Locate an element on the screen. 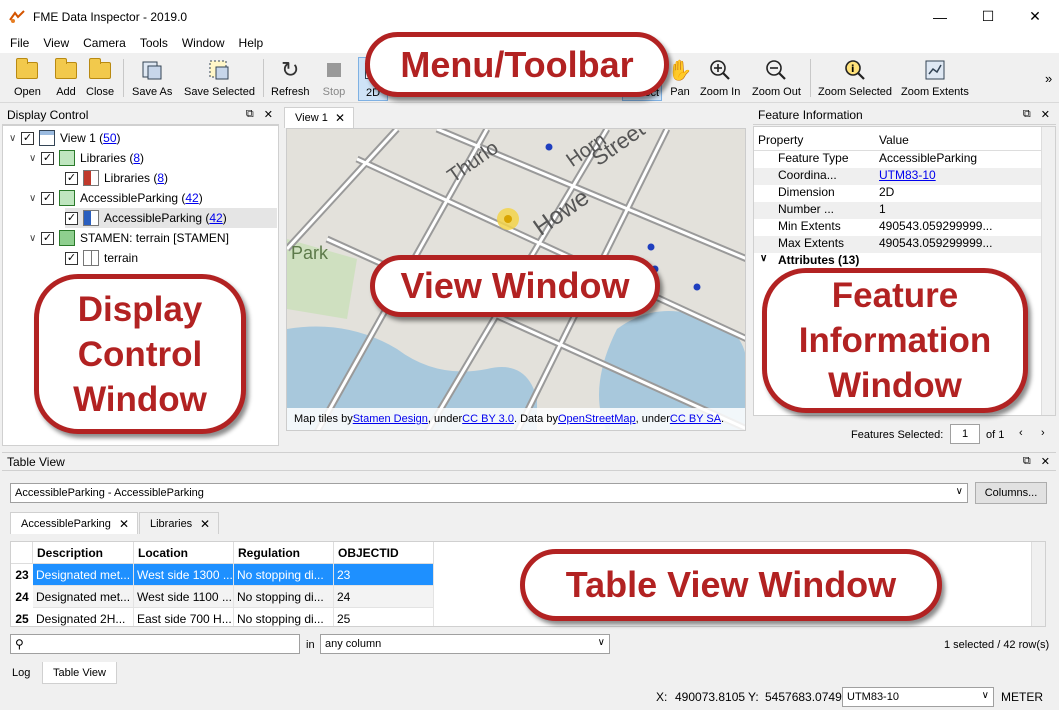 The image size is (1059, 710). search-input: ⚲ is located at coordinates (155, 644).